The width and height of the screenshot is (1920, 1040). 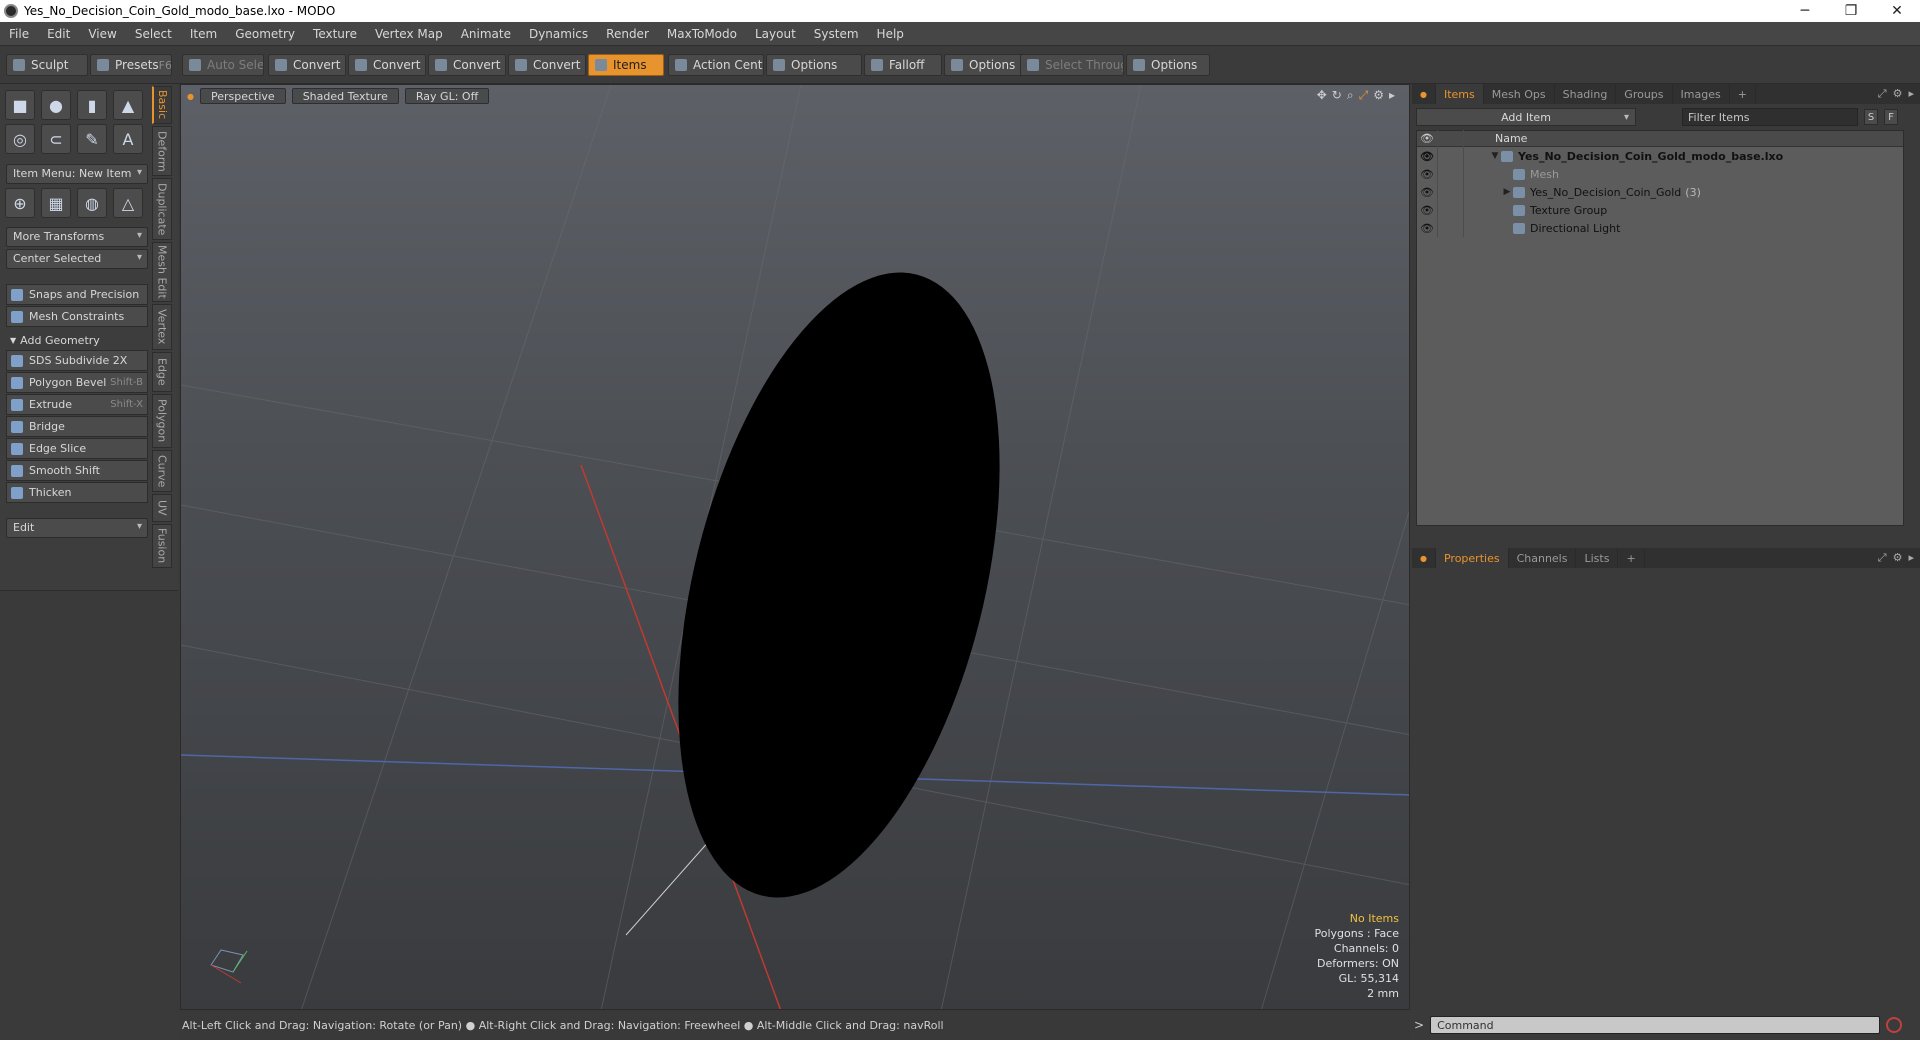 What do you see at coordinates (19, 34) in the screenshot?
I see `menu-file: File` at bounding box center [19, 34].